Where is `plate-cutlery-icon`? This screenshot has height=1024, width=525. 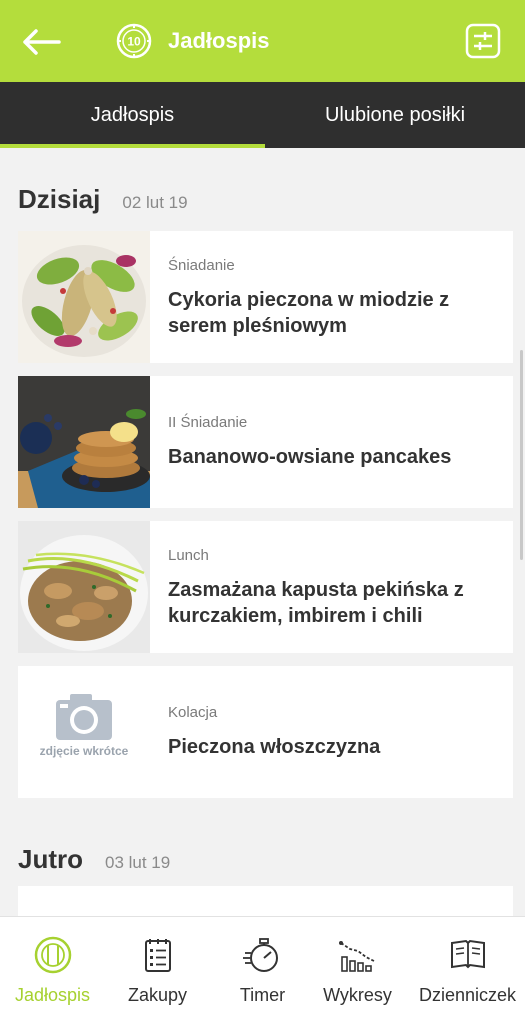
plate-cutlery-icon is located at coordinates (52, 955).